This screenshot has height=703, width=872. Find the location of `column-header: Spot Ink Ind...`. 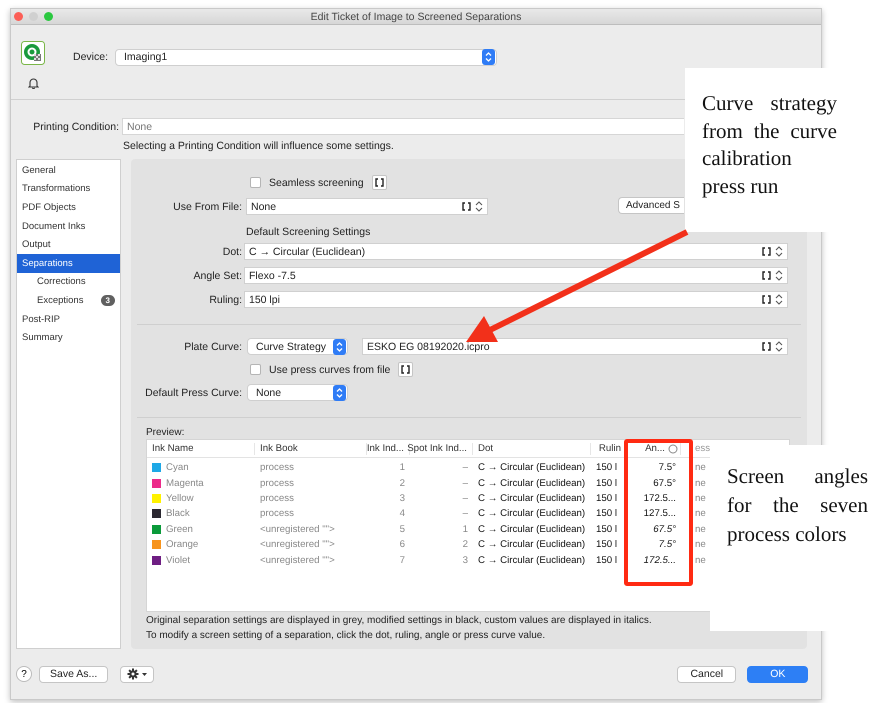

column-header: Spot Ink Ind... is located at coordinates (437, 448).